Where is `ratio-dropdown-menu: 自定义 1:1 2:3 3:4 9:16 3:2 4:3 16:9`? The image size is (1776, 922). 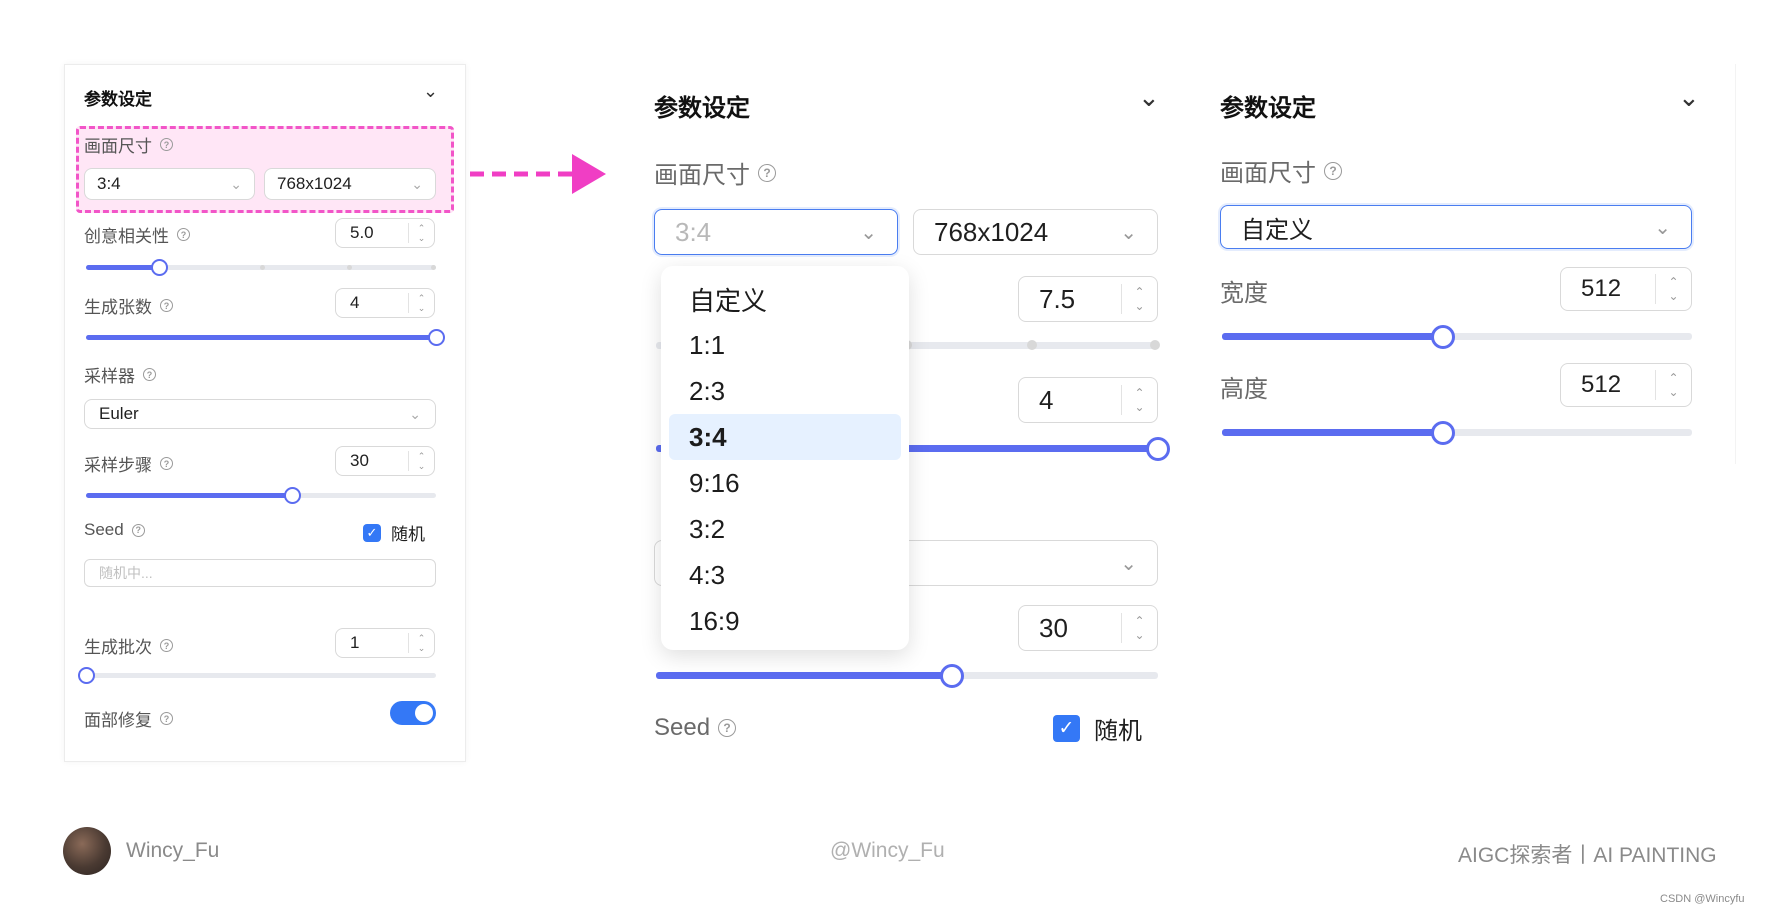 ratio-dropdown-menu: 自定义 1:1 2:3 3:4 9:16 3:2 4:3 16:9 is located at coordinates (785, 458).